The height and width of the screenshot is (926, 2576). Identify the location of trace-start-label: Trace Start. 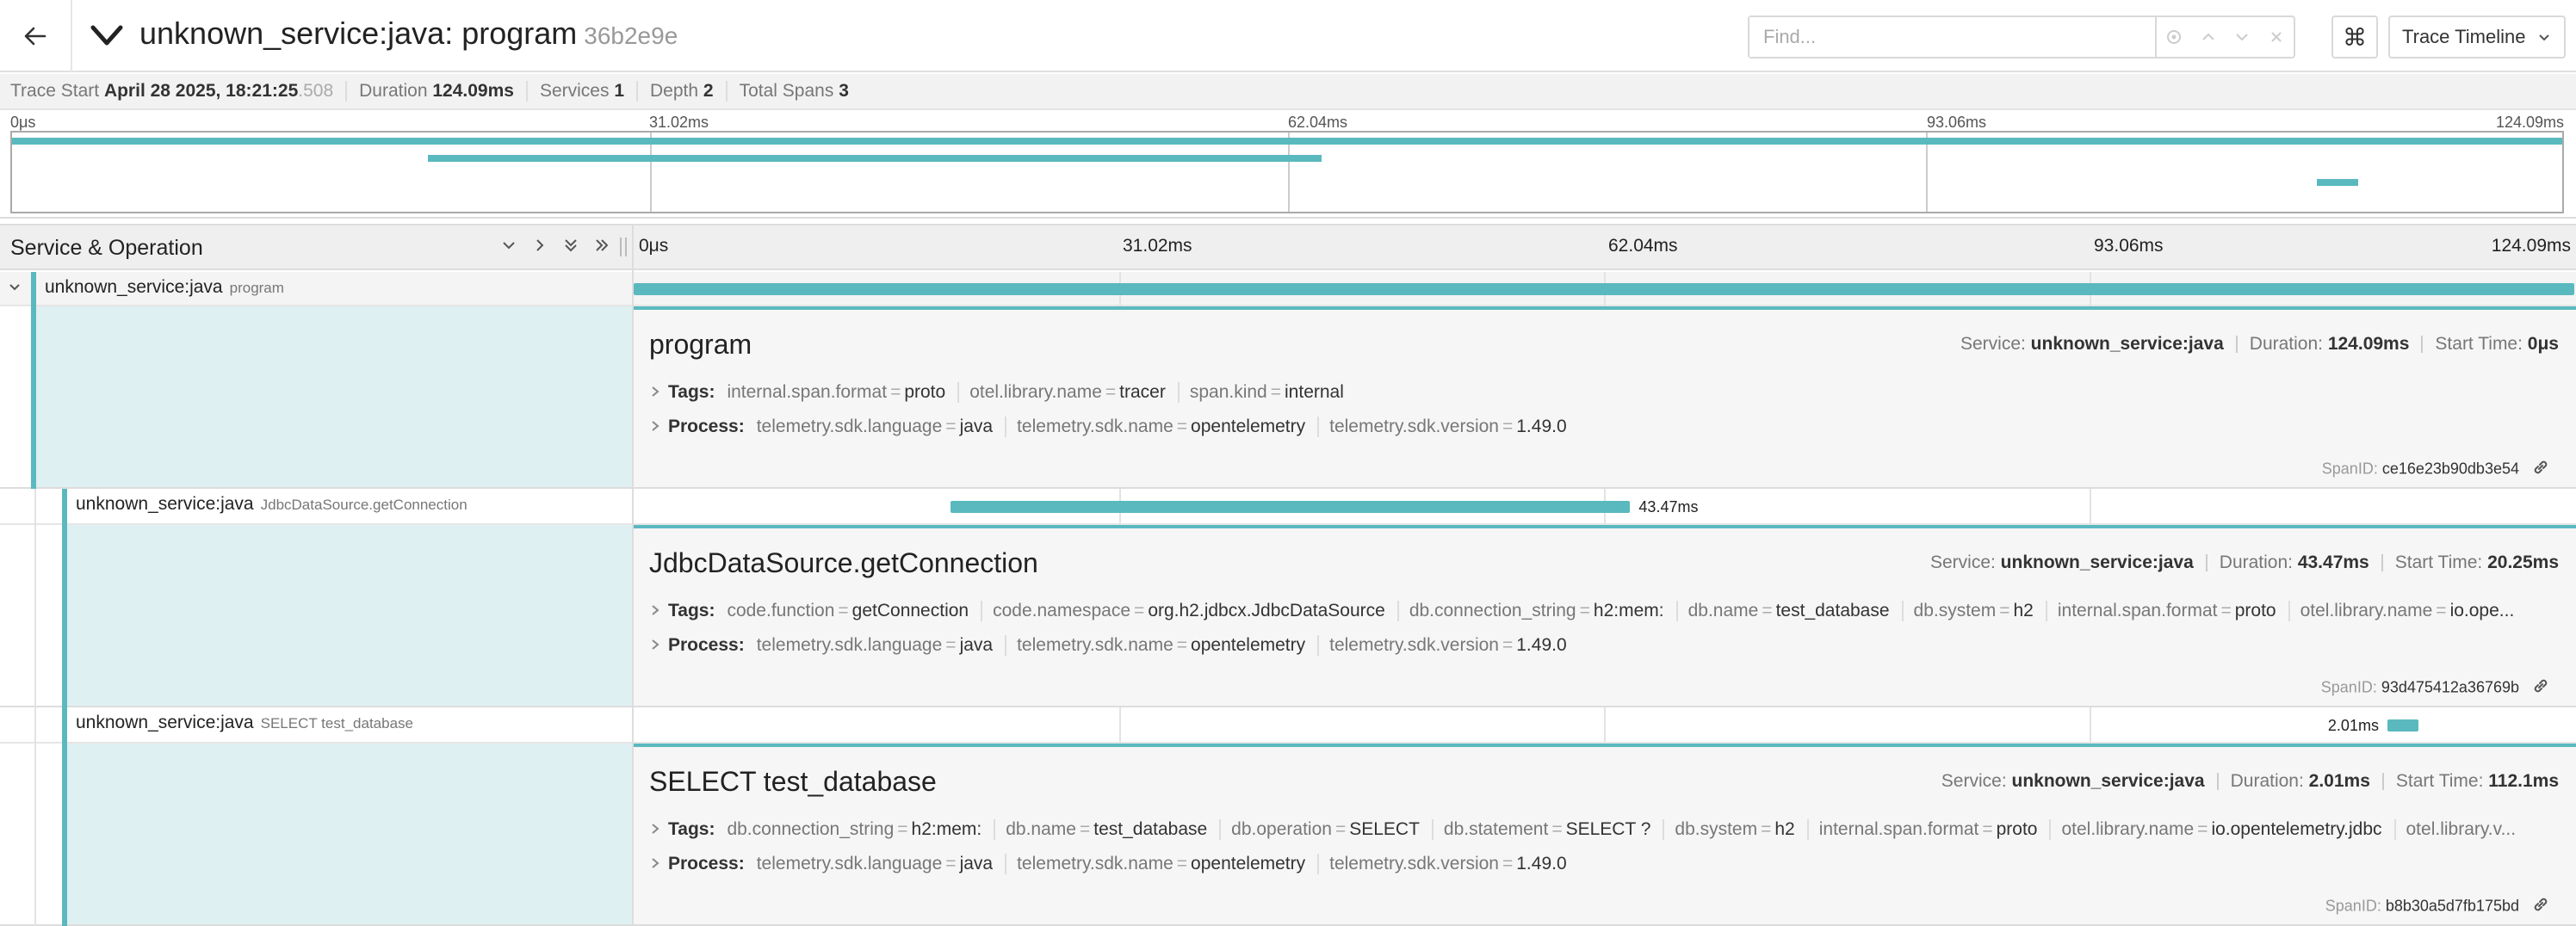
(55, 91).